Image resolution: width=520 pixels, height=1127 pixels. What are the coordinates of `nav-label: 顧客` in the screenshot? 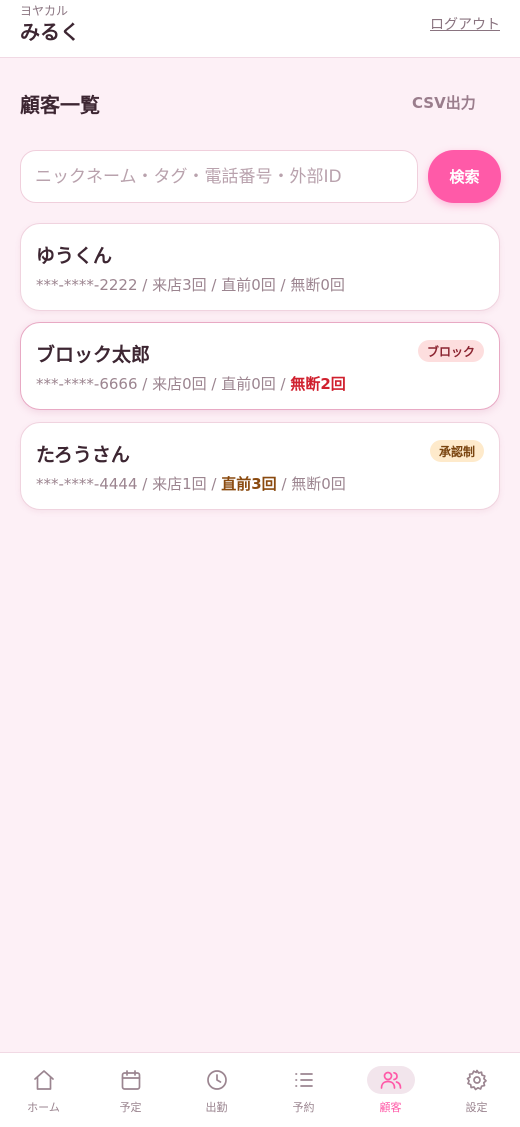 It's located at (390, 1107).